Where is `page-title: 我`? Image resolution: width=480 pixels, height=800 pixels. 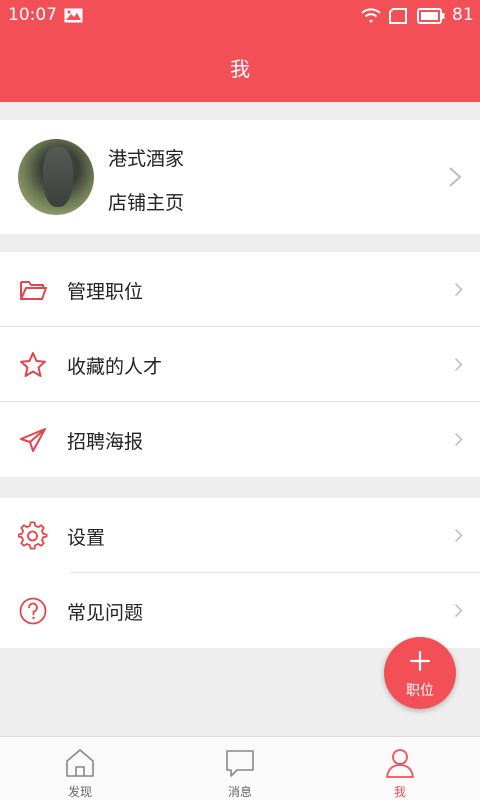 page-title: 我 is located at coordinates (240, 69).